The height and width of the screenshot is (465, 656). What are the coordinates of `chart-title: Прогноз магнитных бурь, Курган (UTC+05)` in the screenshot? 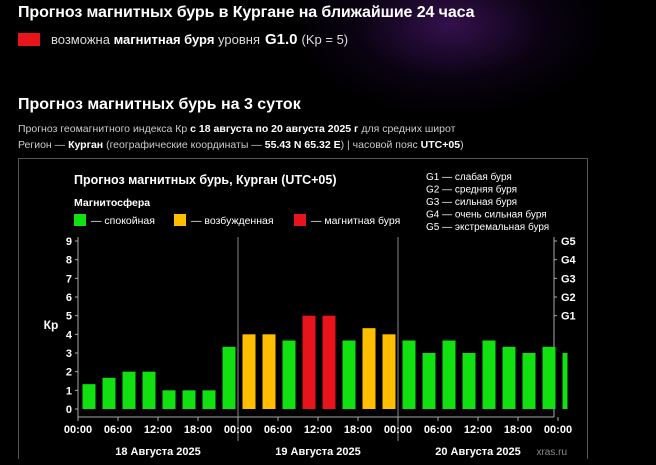 It's located at (205, 180).